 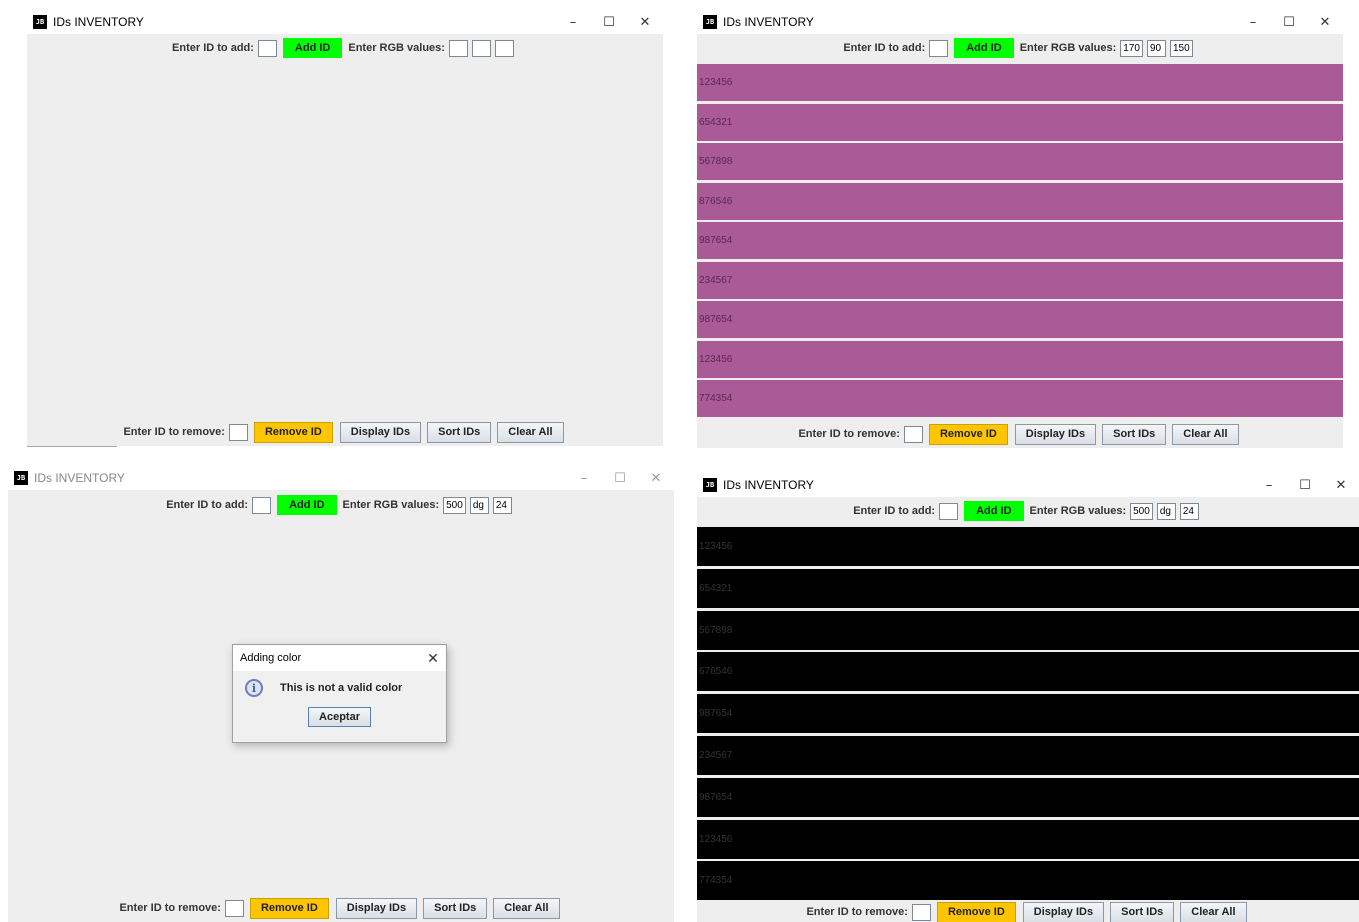 I want to click on accept-button: Aceptar, so click(x=339, y=717).